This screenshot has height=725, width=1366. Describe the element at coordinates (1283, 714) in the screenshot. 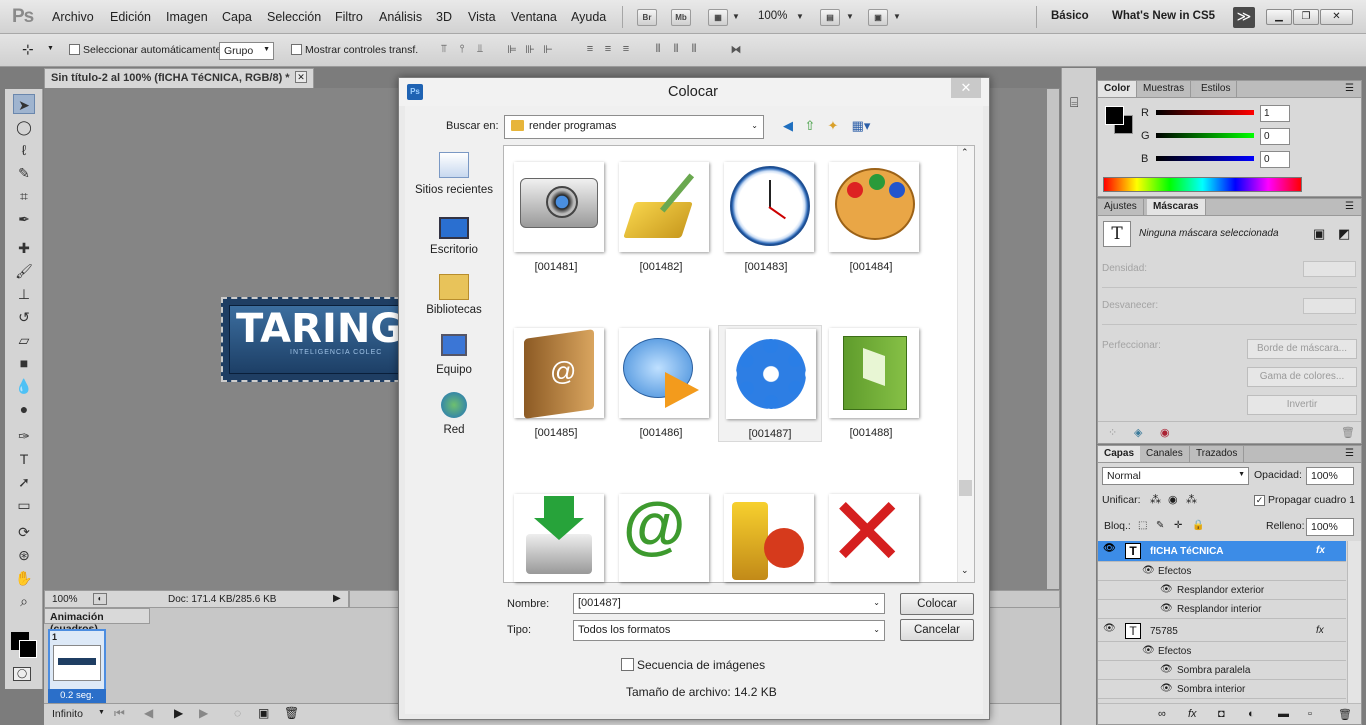

I see `new-group-icon: ▬` at that location.